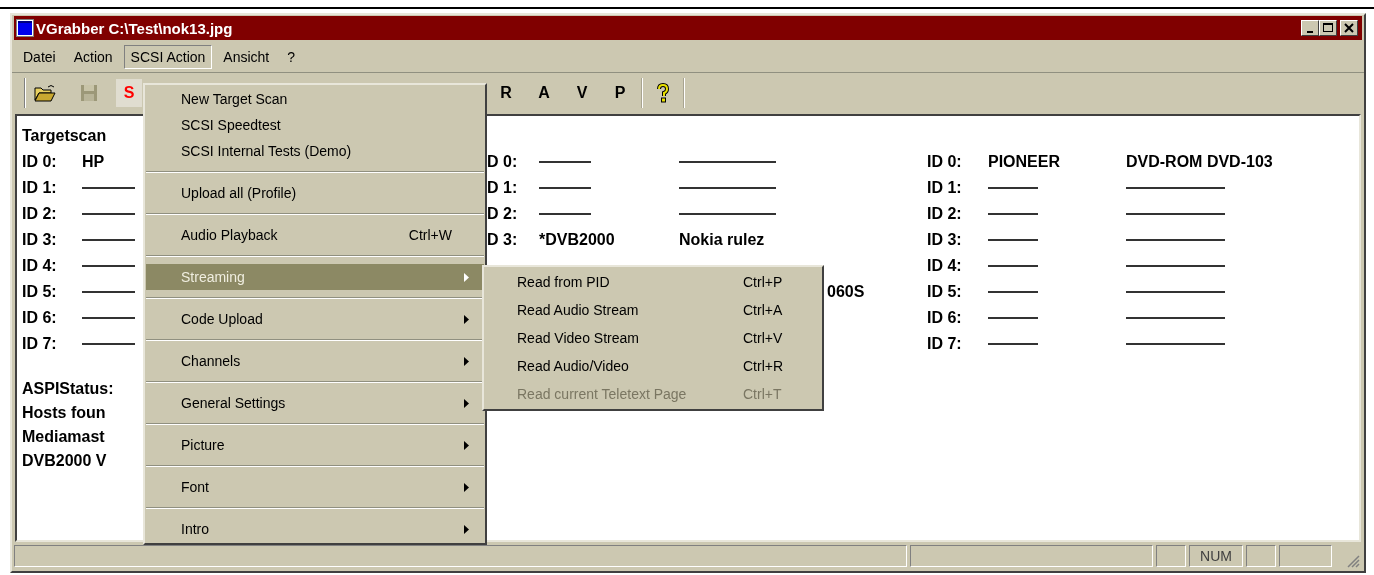 The image size is (1374, 575). Describe the element at coordinates (25, 28) in the screenshot. I see `app-icon` at that location.